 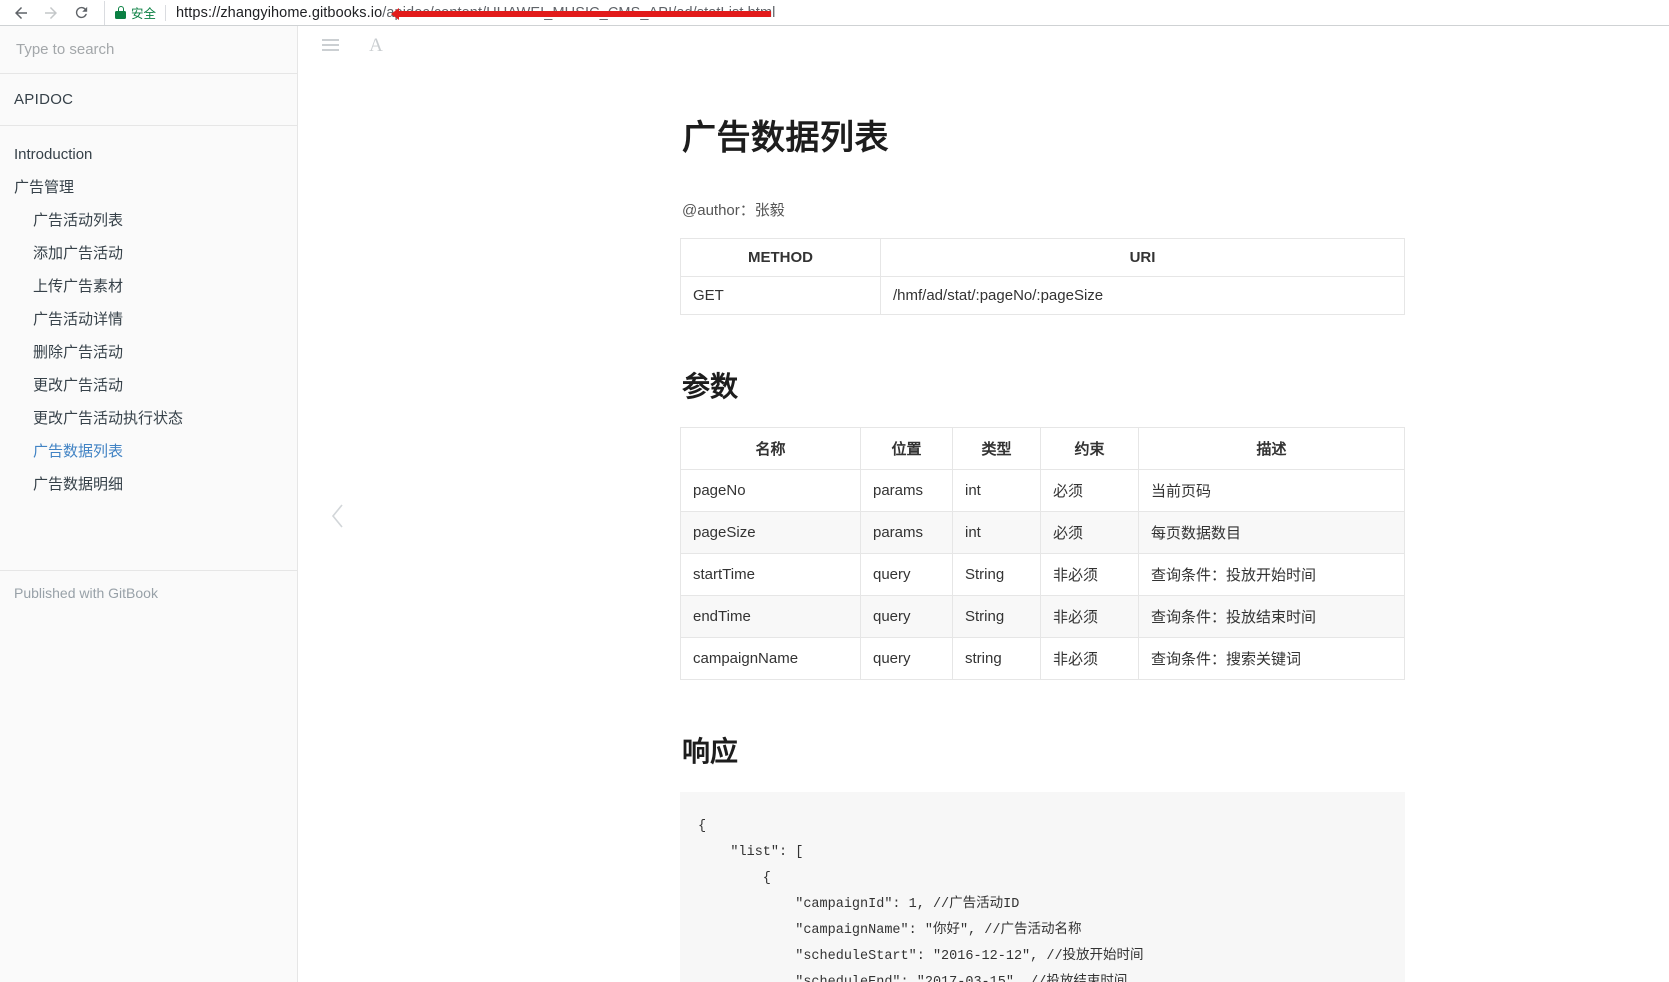 I want to click on sidebar-item-campaign-detail: 广告活动详情, so click(x=148, y=319).